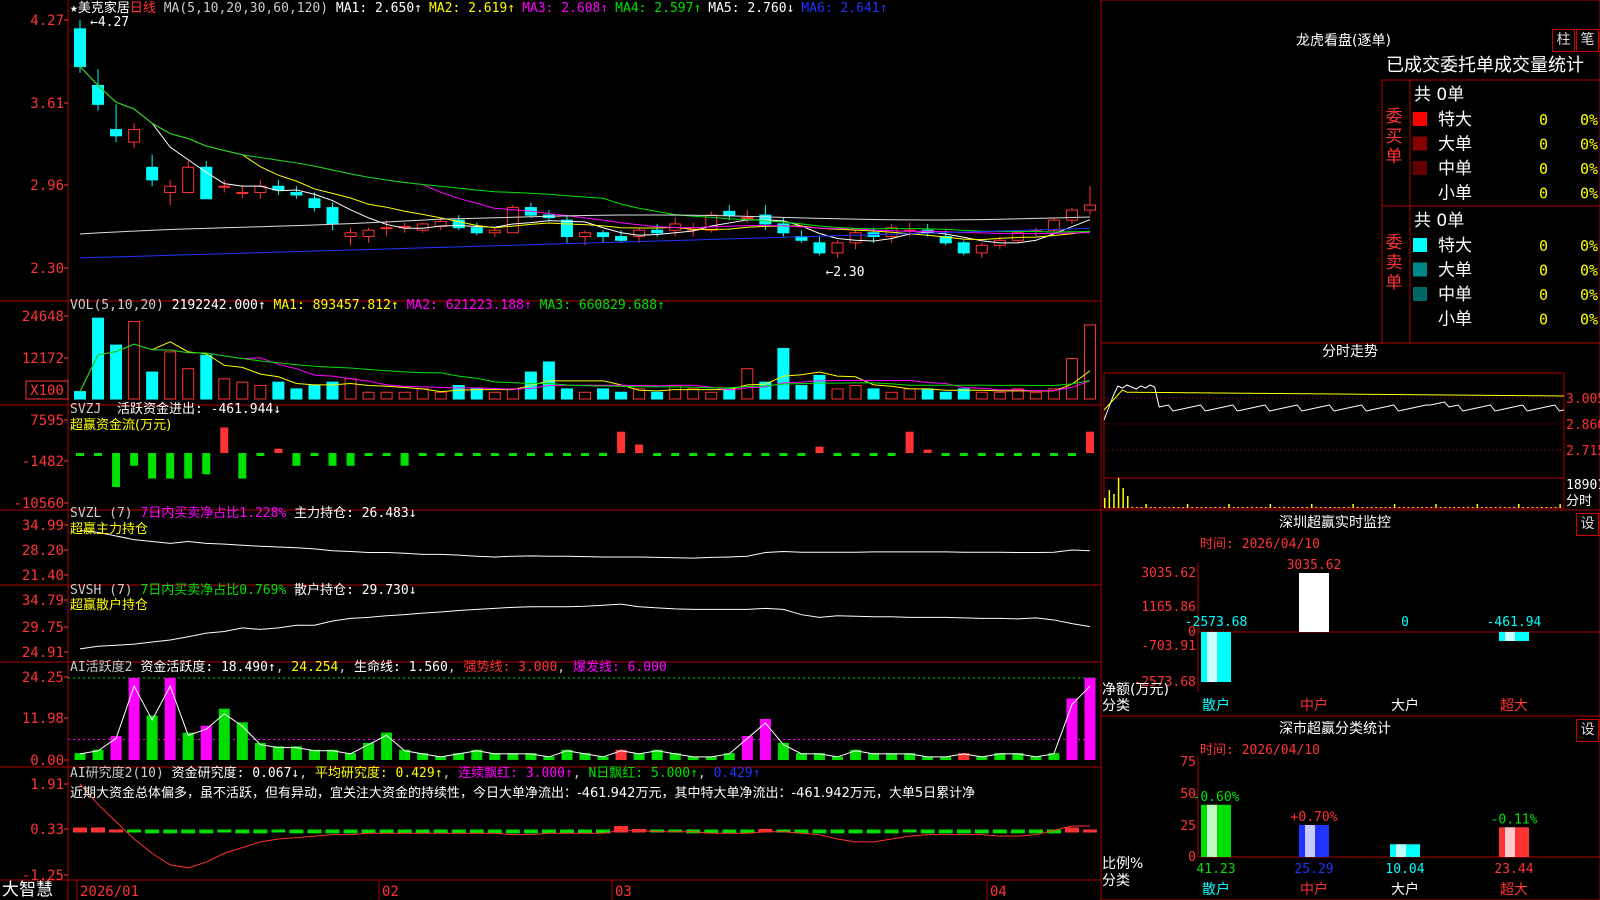 Image resolution: width=1600 pixels, height=900 pixels. I want to click on buy-label-char: 单, so click(1394, 157).